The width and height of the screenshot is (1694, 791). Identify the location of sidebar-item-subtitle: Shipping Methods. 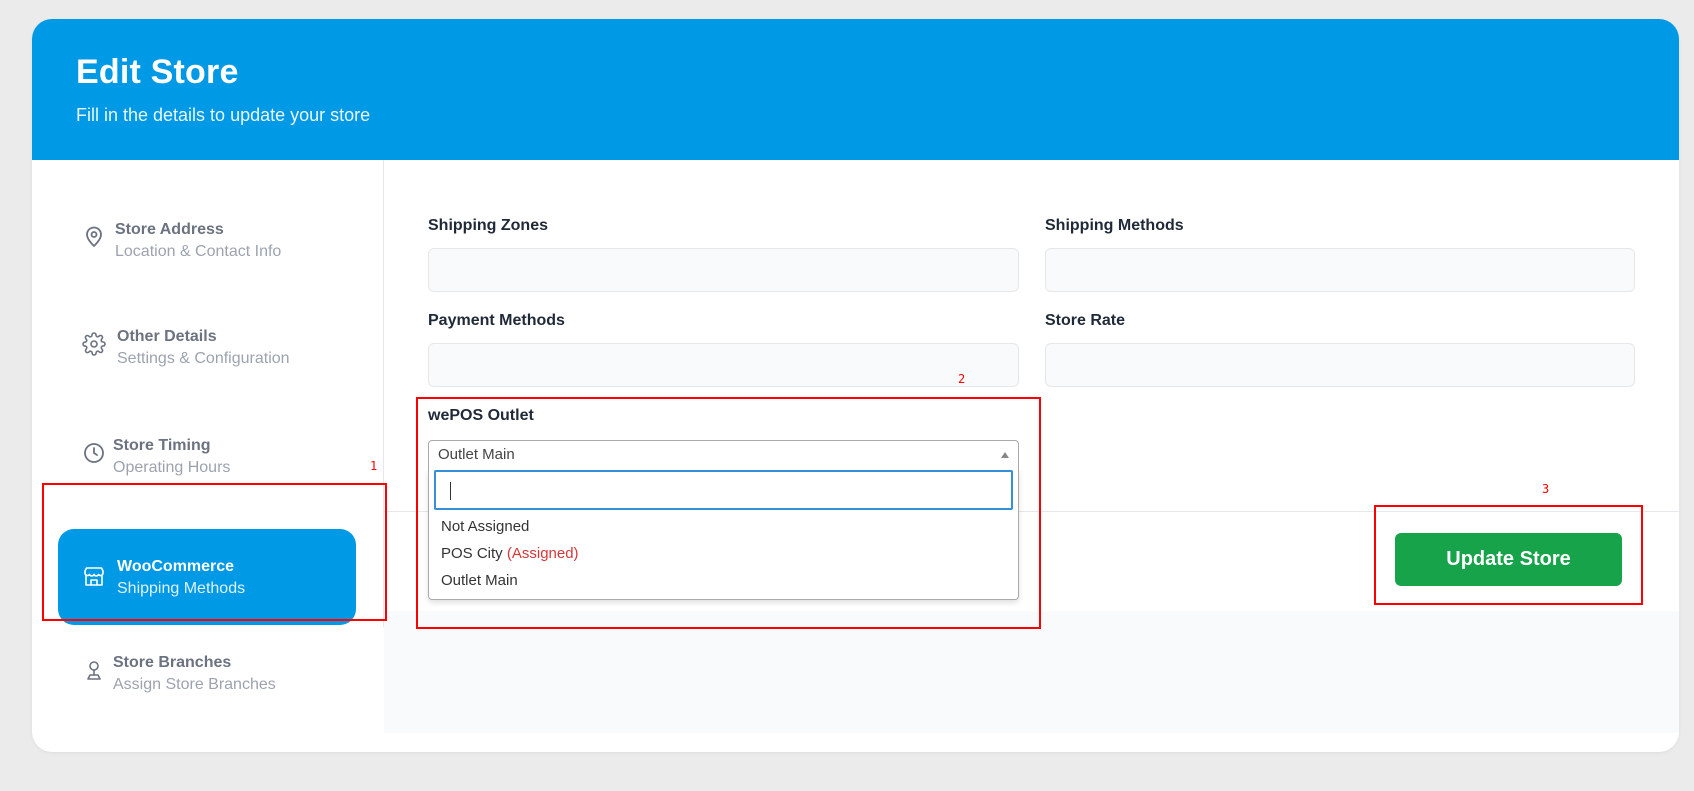
(181, 588).